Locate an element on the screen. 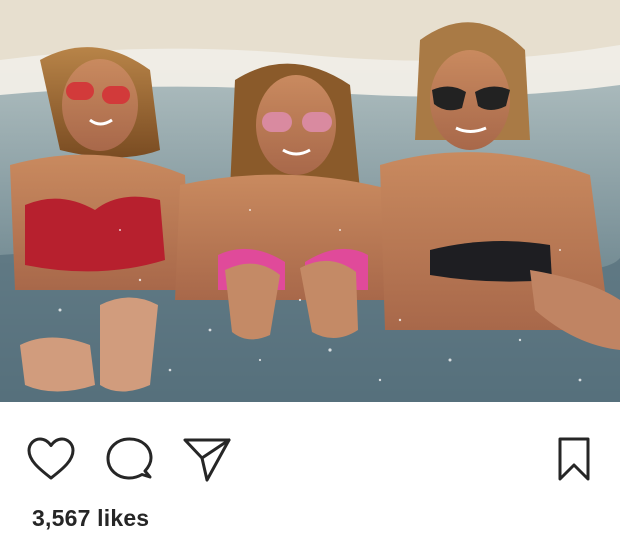 The width and height of the screenshot is (620, 550). heart-icon is located at coordinates (51, 458).